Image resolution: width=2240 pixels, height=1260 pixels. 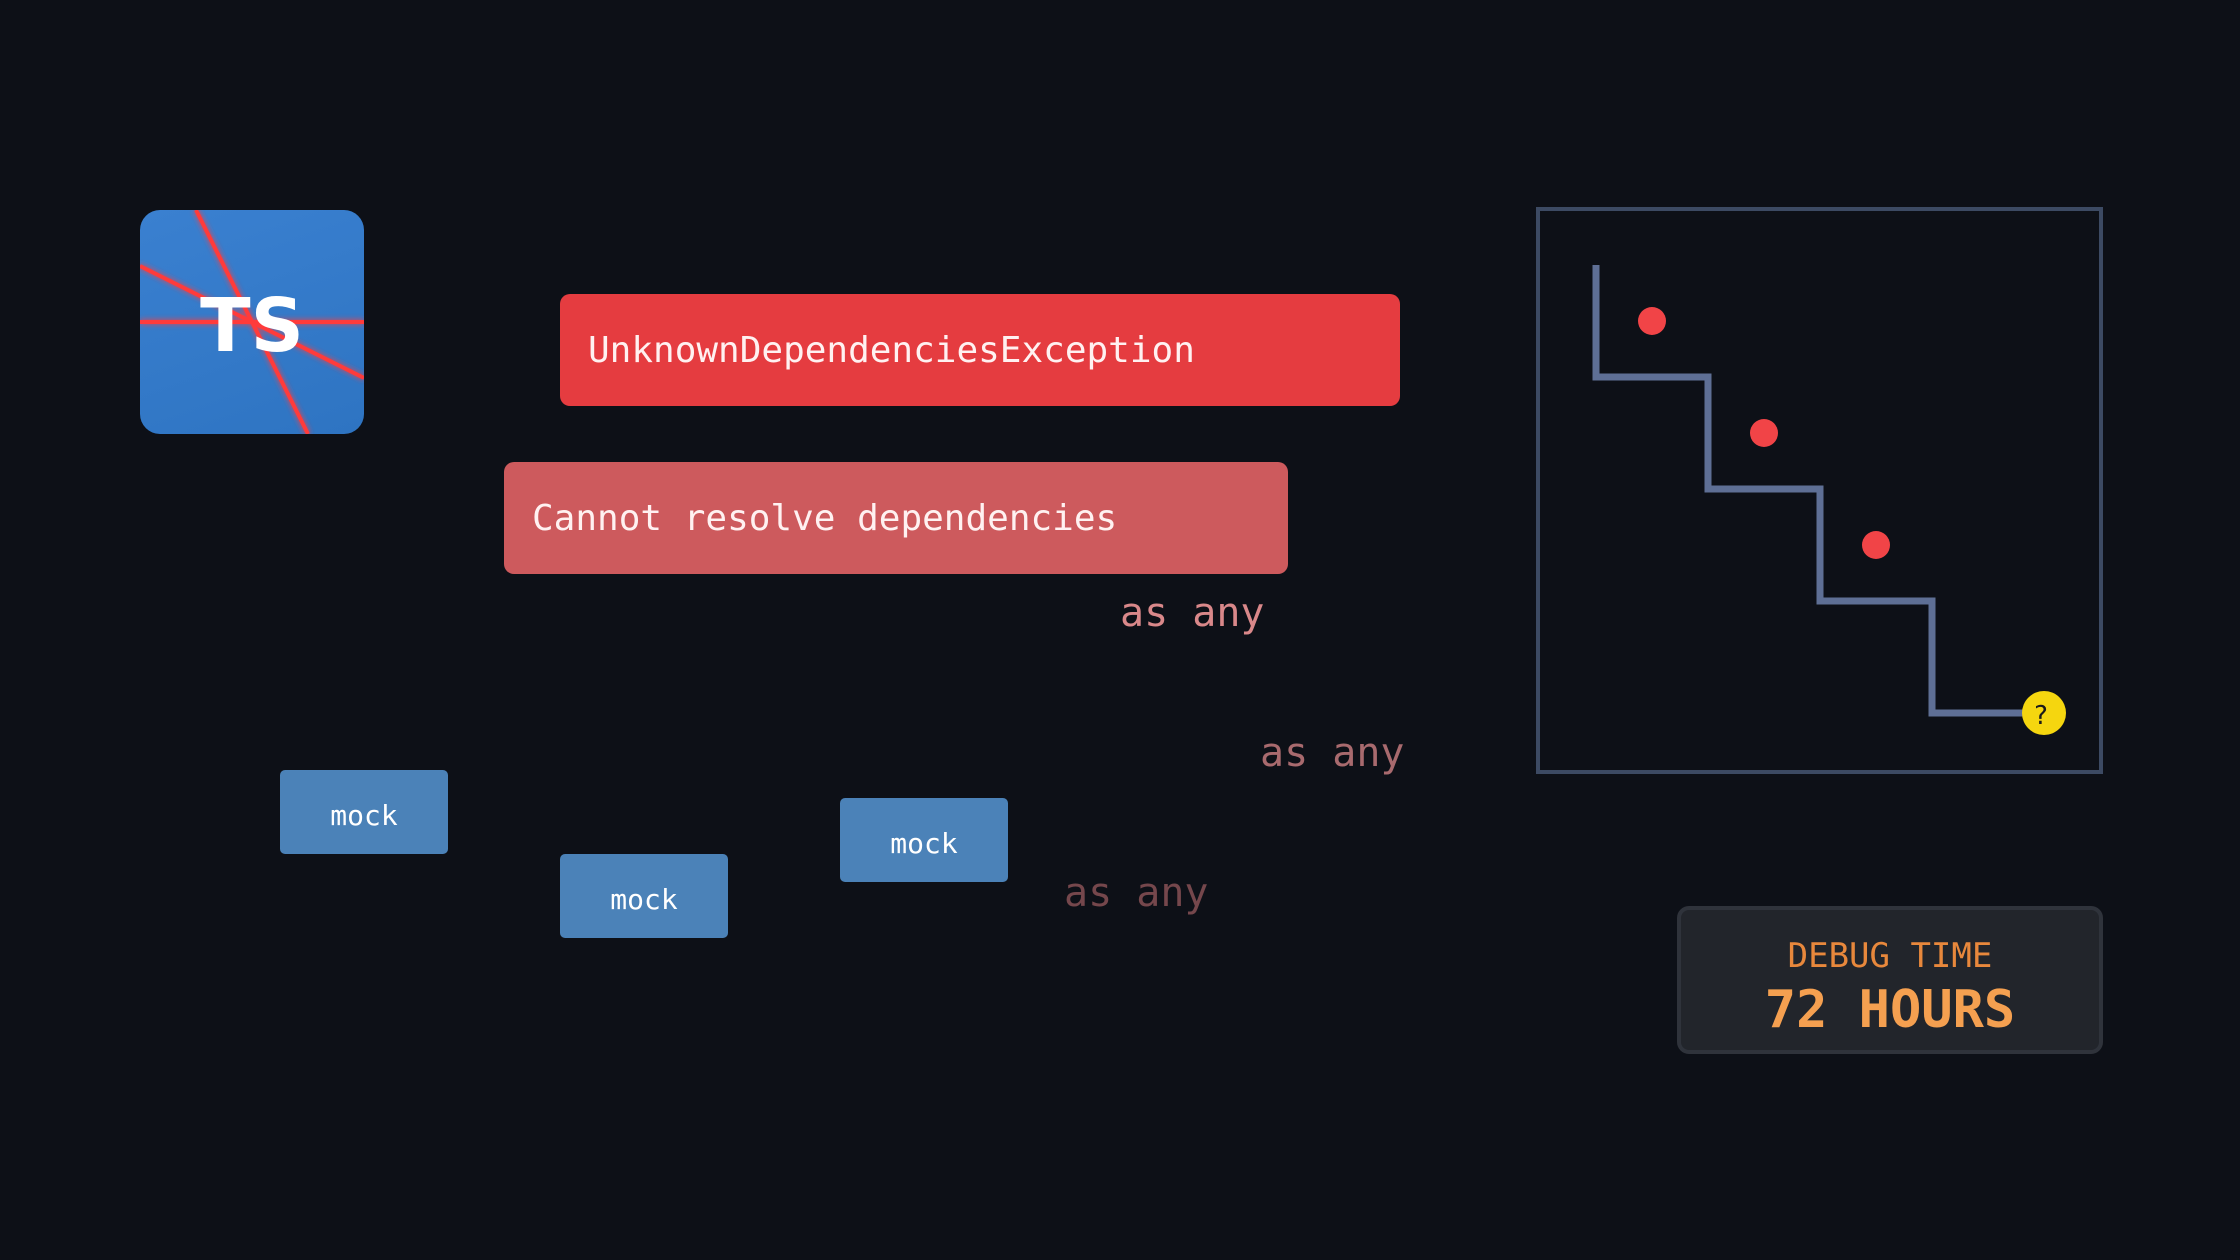 I want to click on debug-time-label: DEBUG TIME, so click(x=1890, y=956).